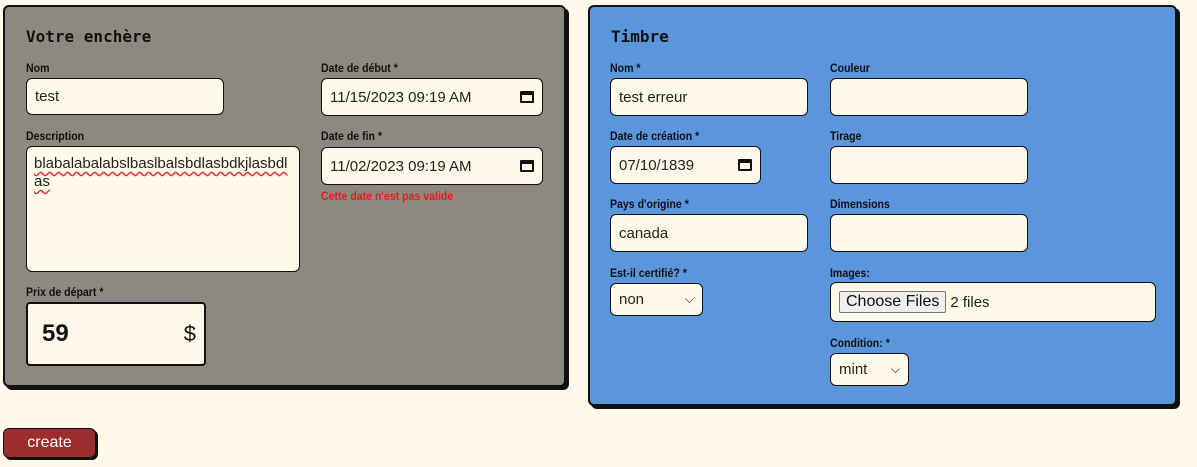 Image resolution: width=1197 pixels, height=467 pixels. I want to click on end-date-label: Date de fin *, so click(352, 136).